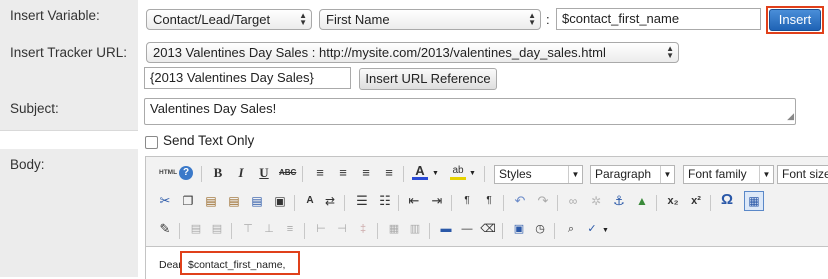  What do you see at coordinates (389, 173) in the screenshot?
I see `align-justify-icon: ≡` at bounding box center [389, 173].